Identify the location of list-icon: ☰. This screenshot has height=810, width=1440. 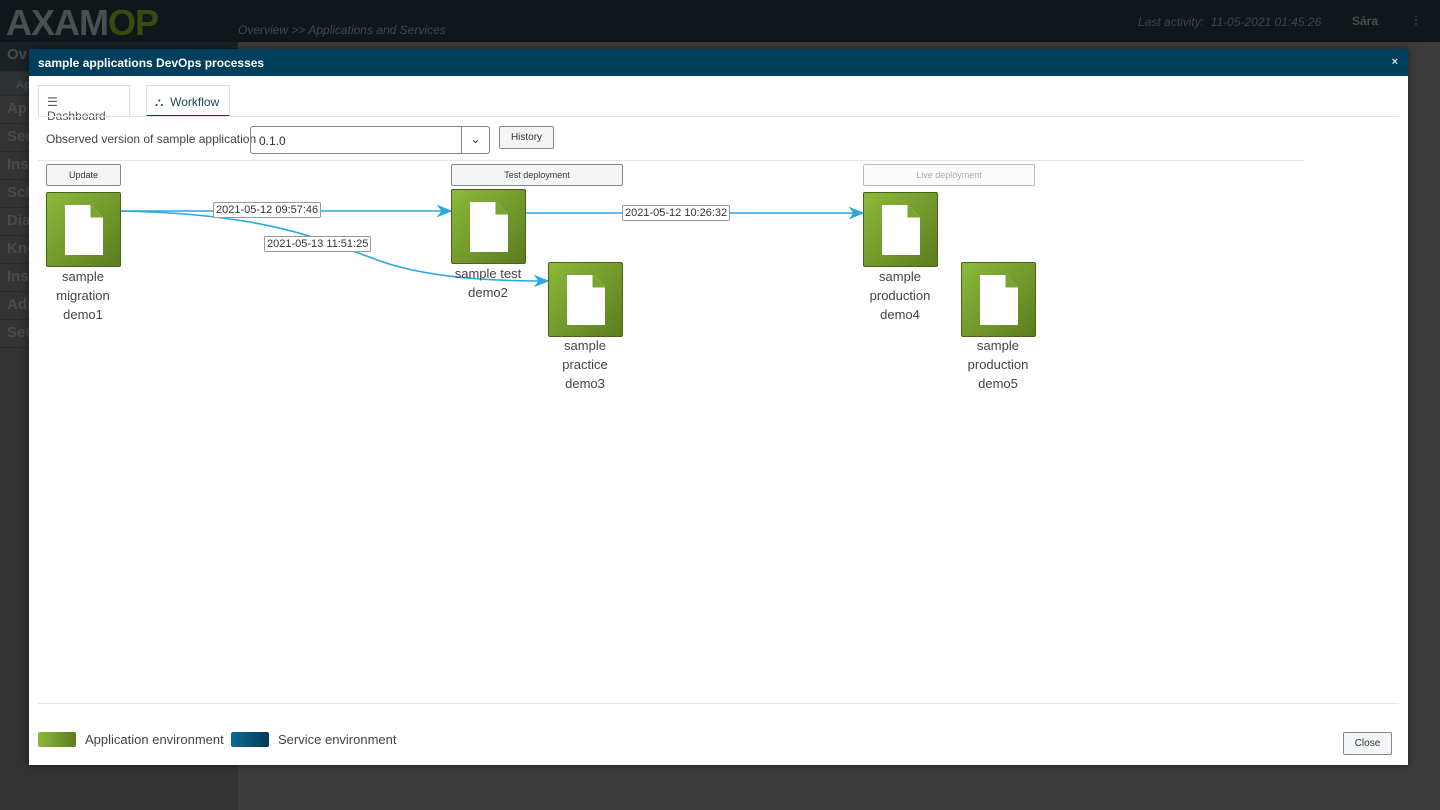
(52, 102).